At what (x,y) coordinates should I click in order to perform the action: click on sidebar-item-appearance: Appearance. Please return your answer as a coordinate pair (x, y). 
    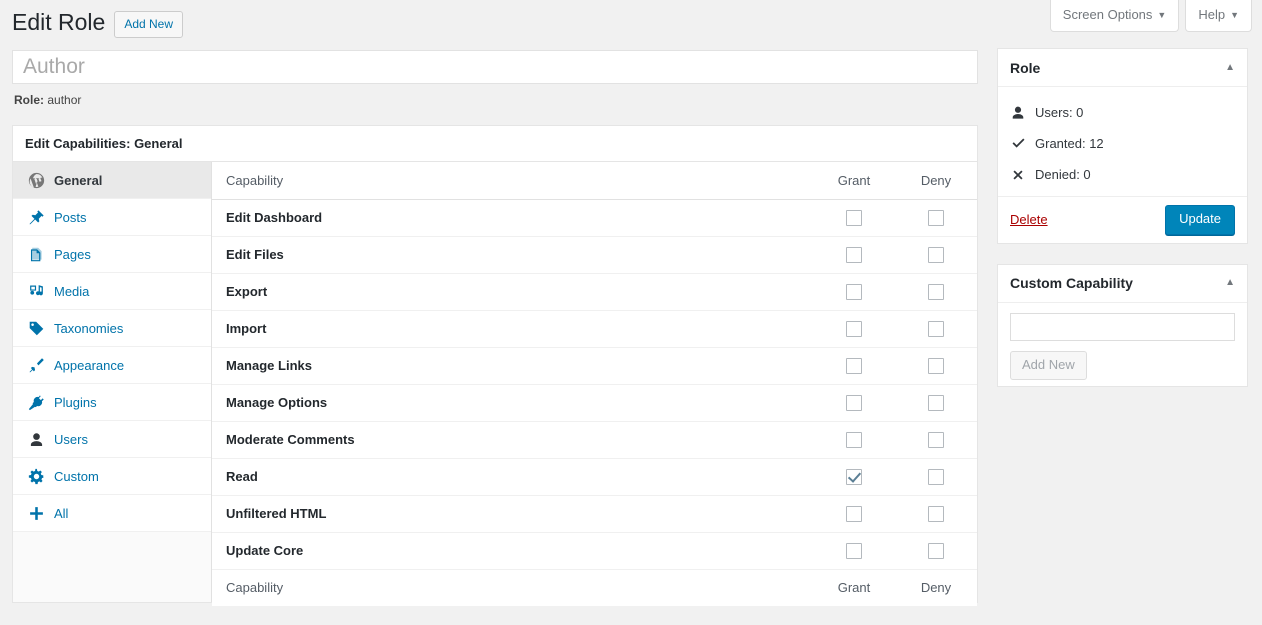
    Looking at the image, I should click on (112, 365).